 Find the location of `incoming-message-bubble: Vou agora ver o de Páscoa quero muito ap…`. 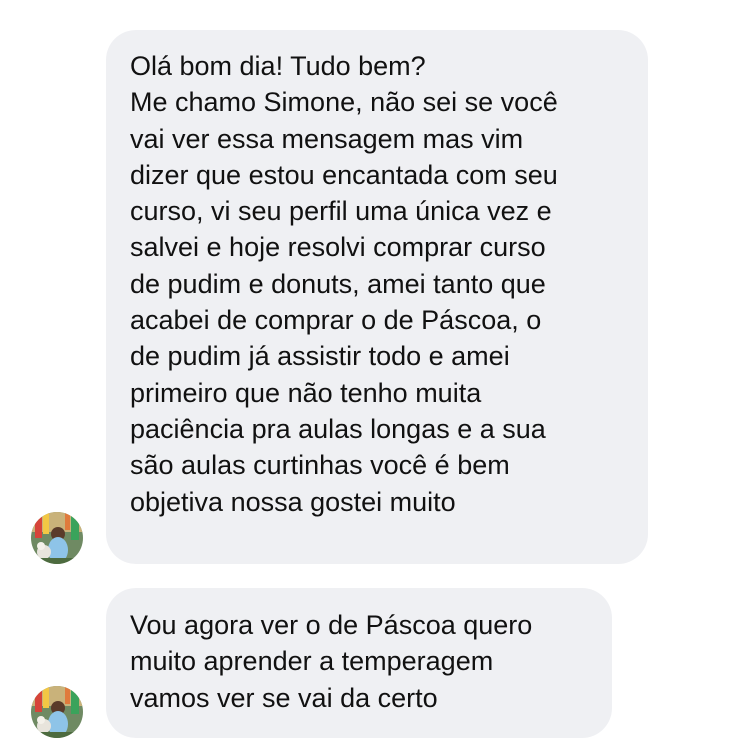

incoming-message-bubble: Vou agora ver o de Páscoa quero muito ap… is located at coordinates (359, 663).